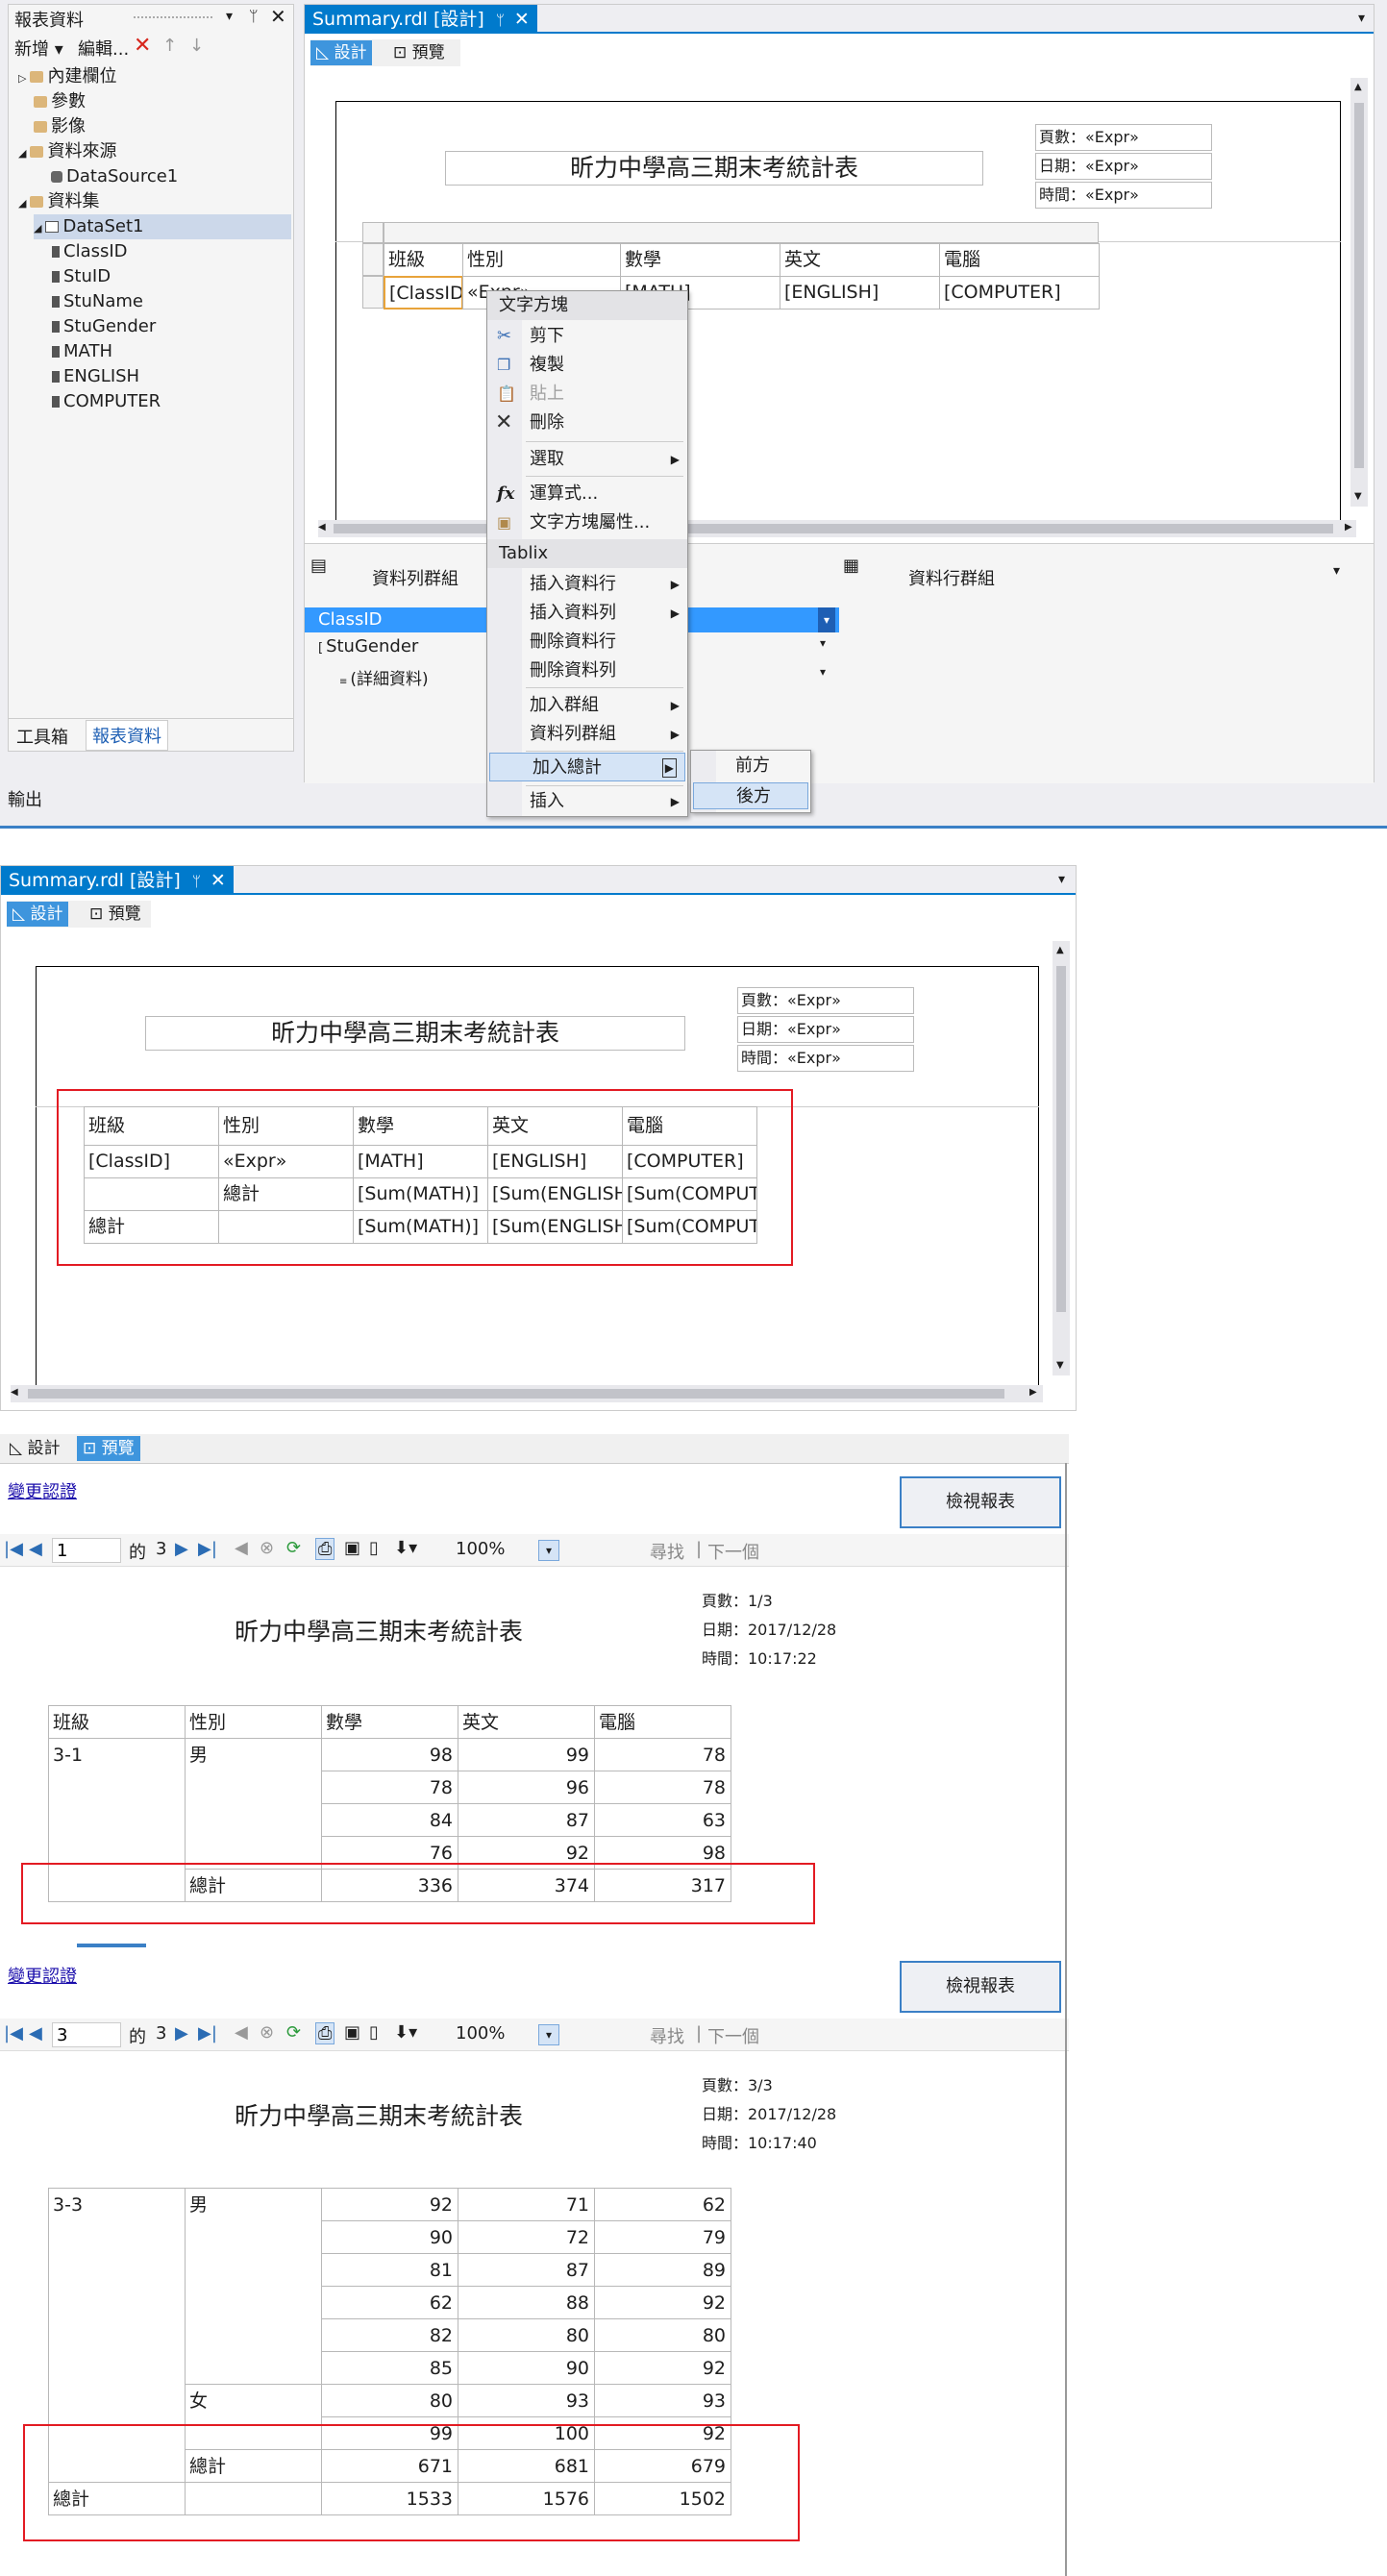  I want to click on tab-report-data: 報表資料, so click(127, 736).